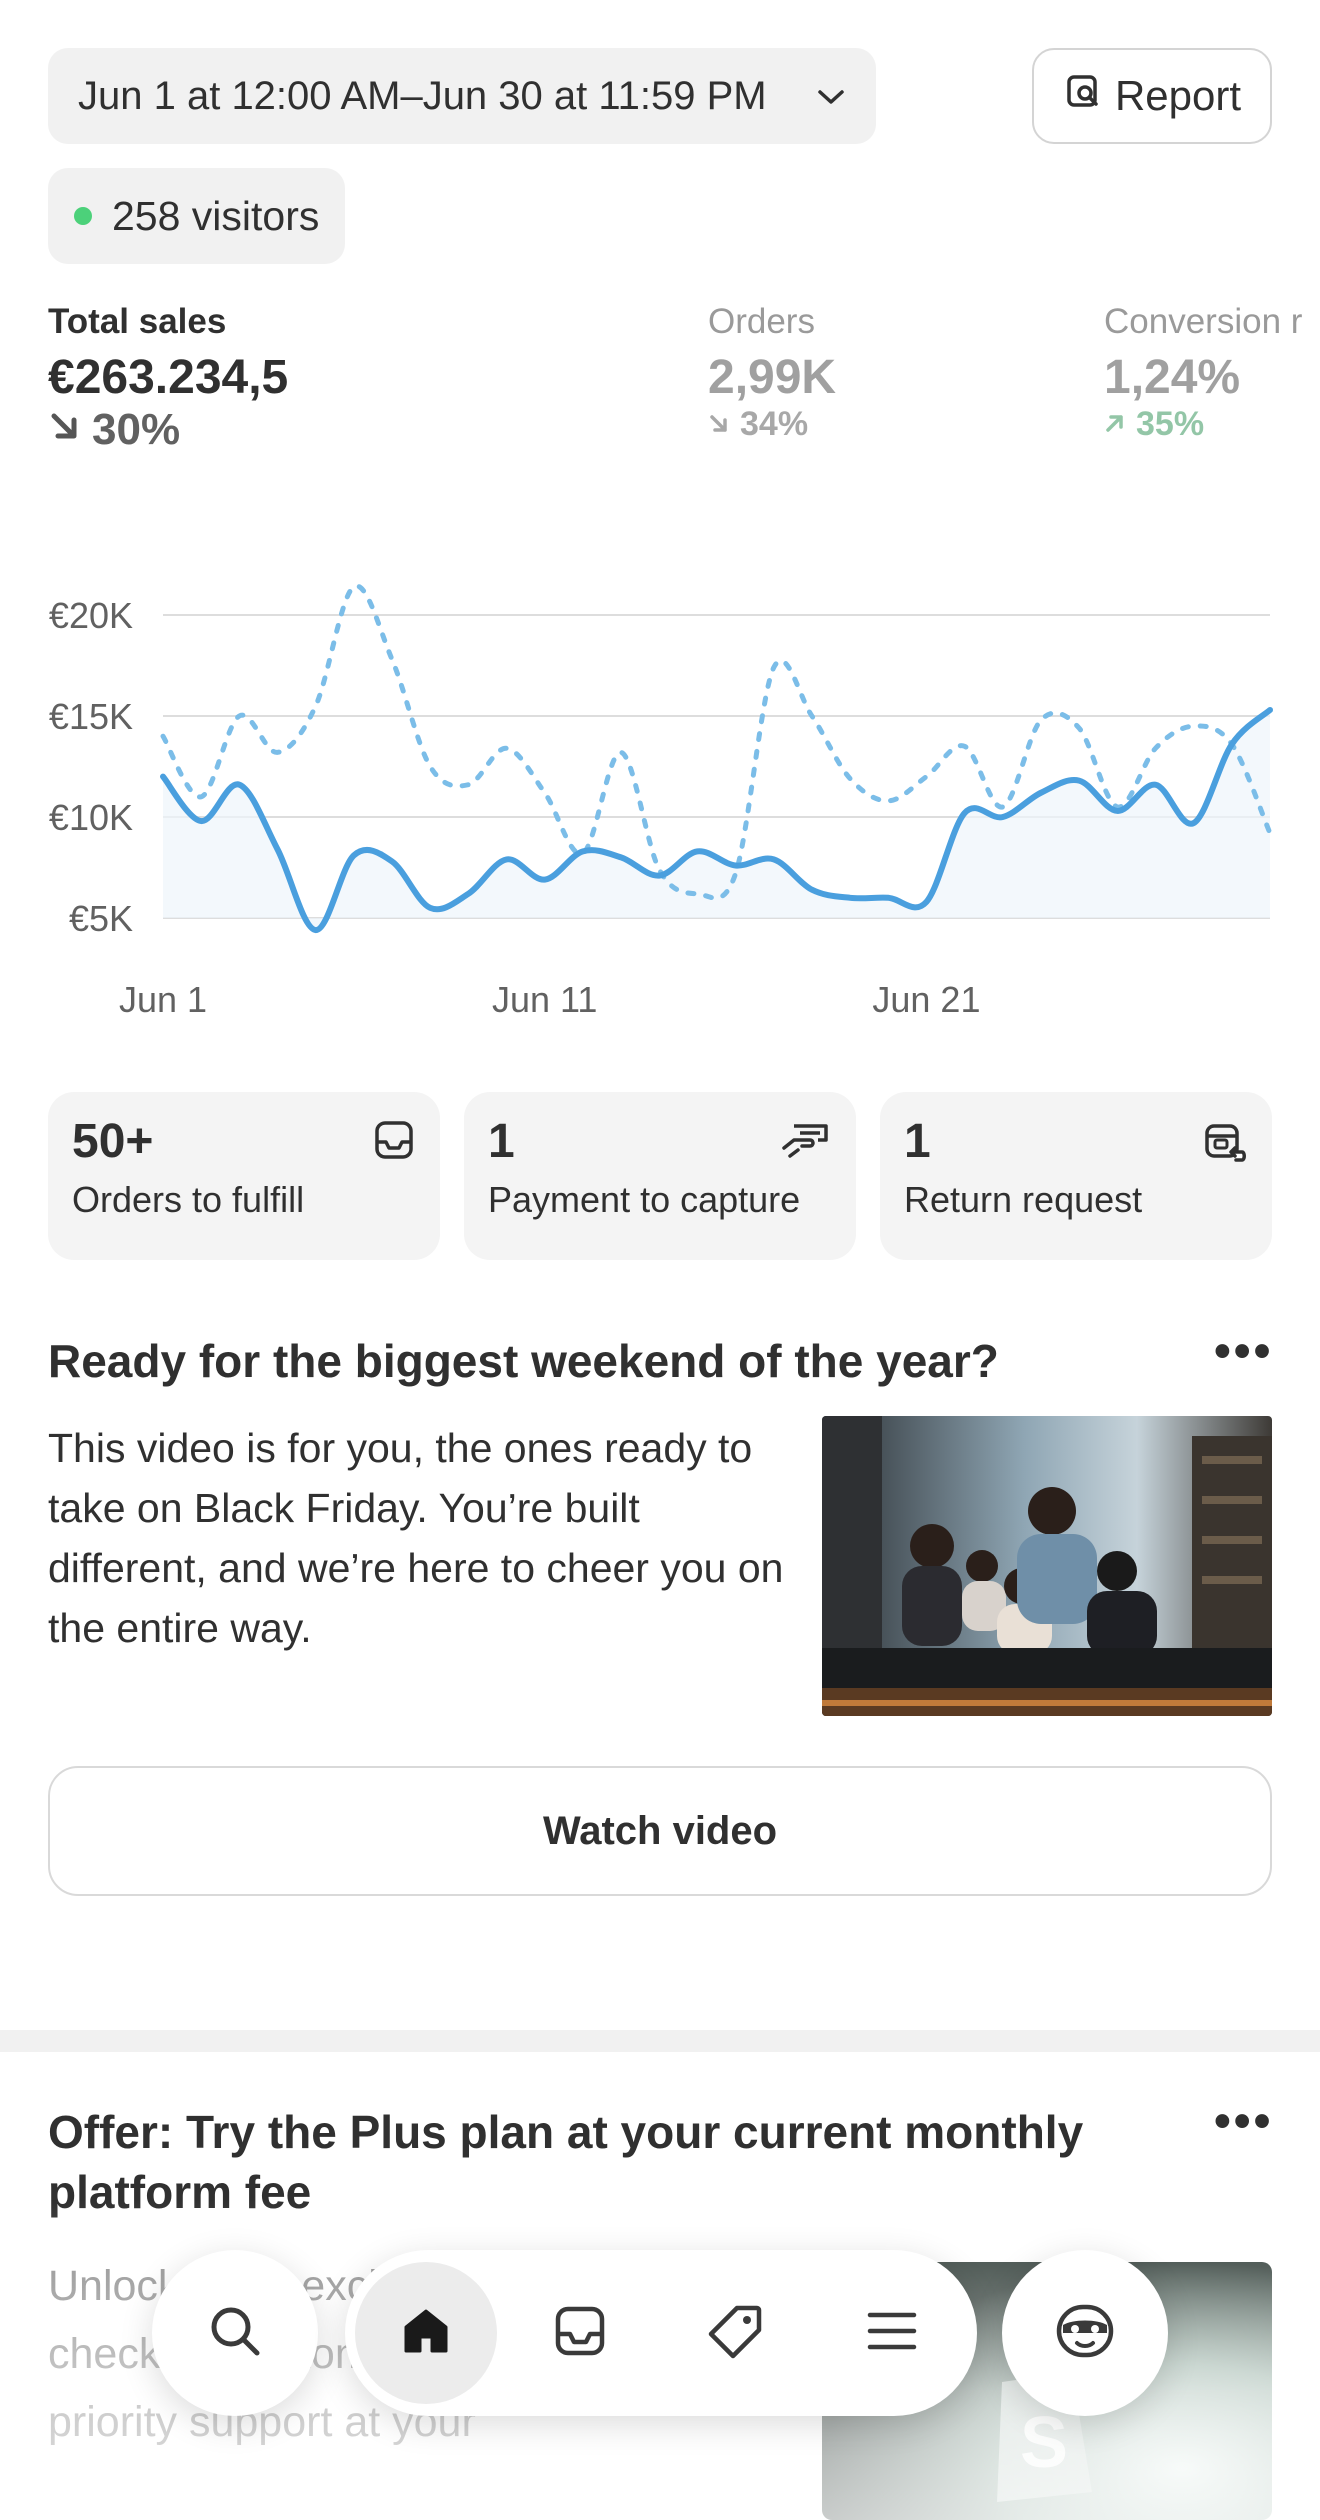 This screenshot has width=1320, height=2520. Describe the element at coordinates (806, 1142) in the screenshot. I see `cash-icon` at that location.